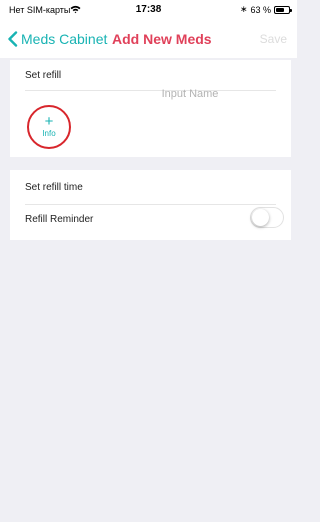 The image size is (320, 522). Describe the element at coordinates (54, 187) in the screenshot. I see `set-refill-time-row: Set refill time` at that location.